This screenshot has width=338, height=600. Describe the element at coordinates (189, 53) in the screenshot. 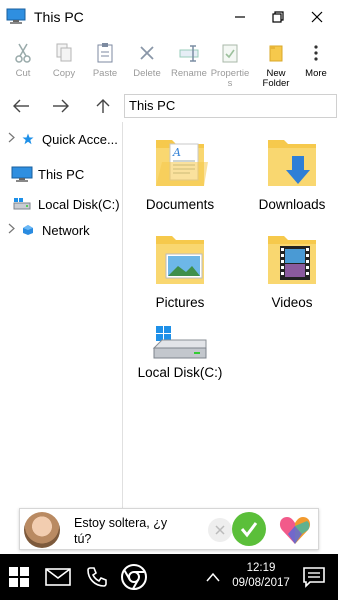

I see `rename-icon` at that location.